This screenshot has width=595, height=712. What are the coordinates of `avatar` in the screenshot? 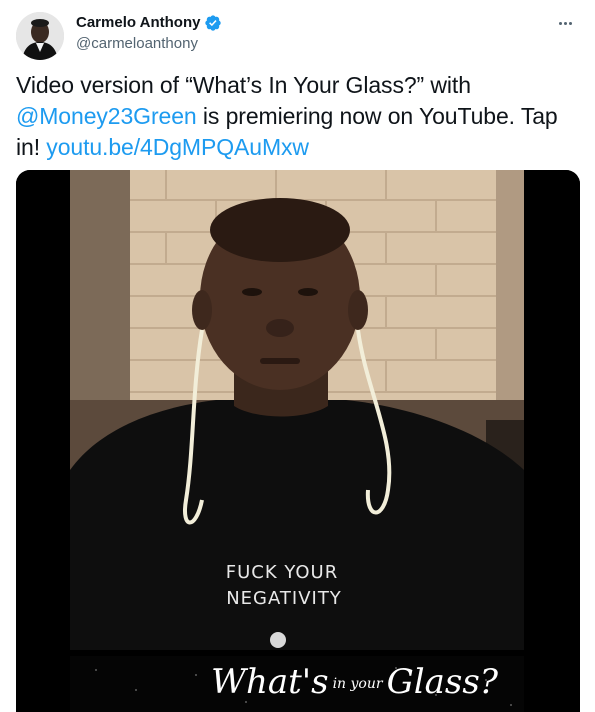 It's located at (40, 36).